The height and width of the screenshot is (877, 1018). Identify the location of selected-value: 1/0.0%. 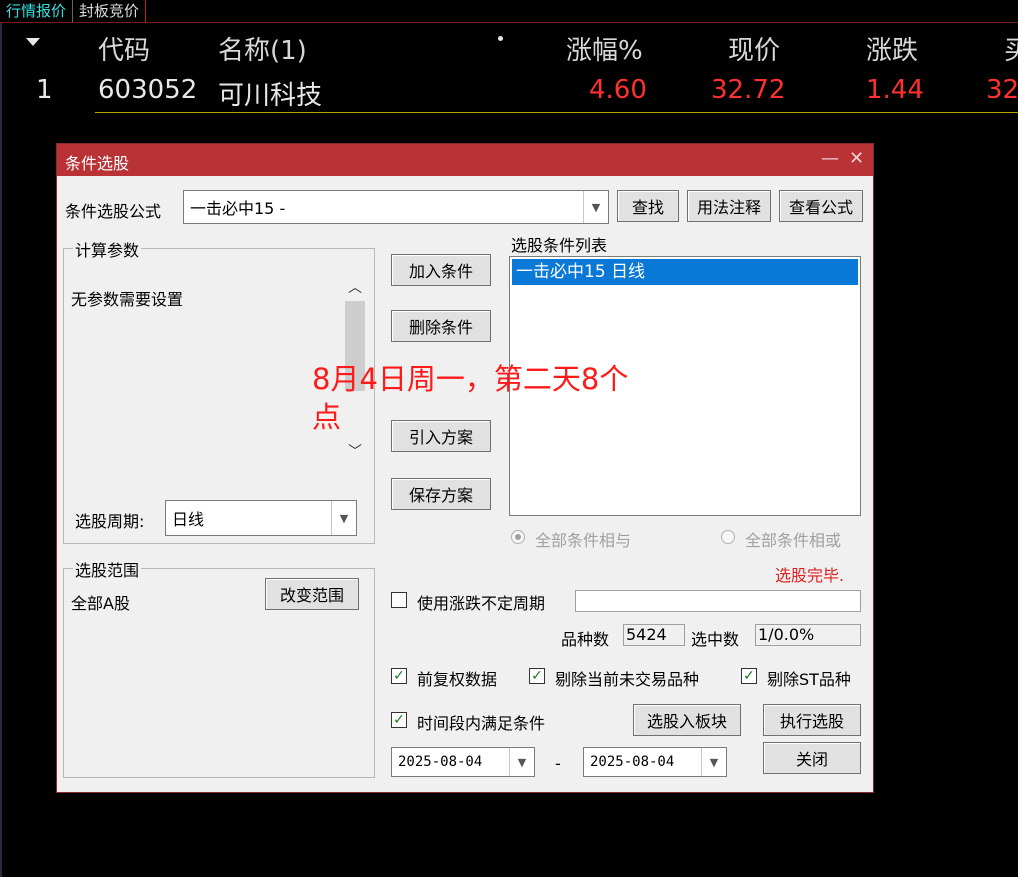
(808, 635).